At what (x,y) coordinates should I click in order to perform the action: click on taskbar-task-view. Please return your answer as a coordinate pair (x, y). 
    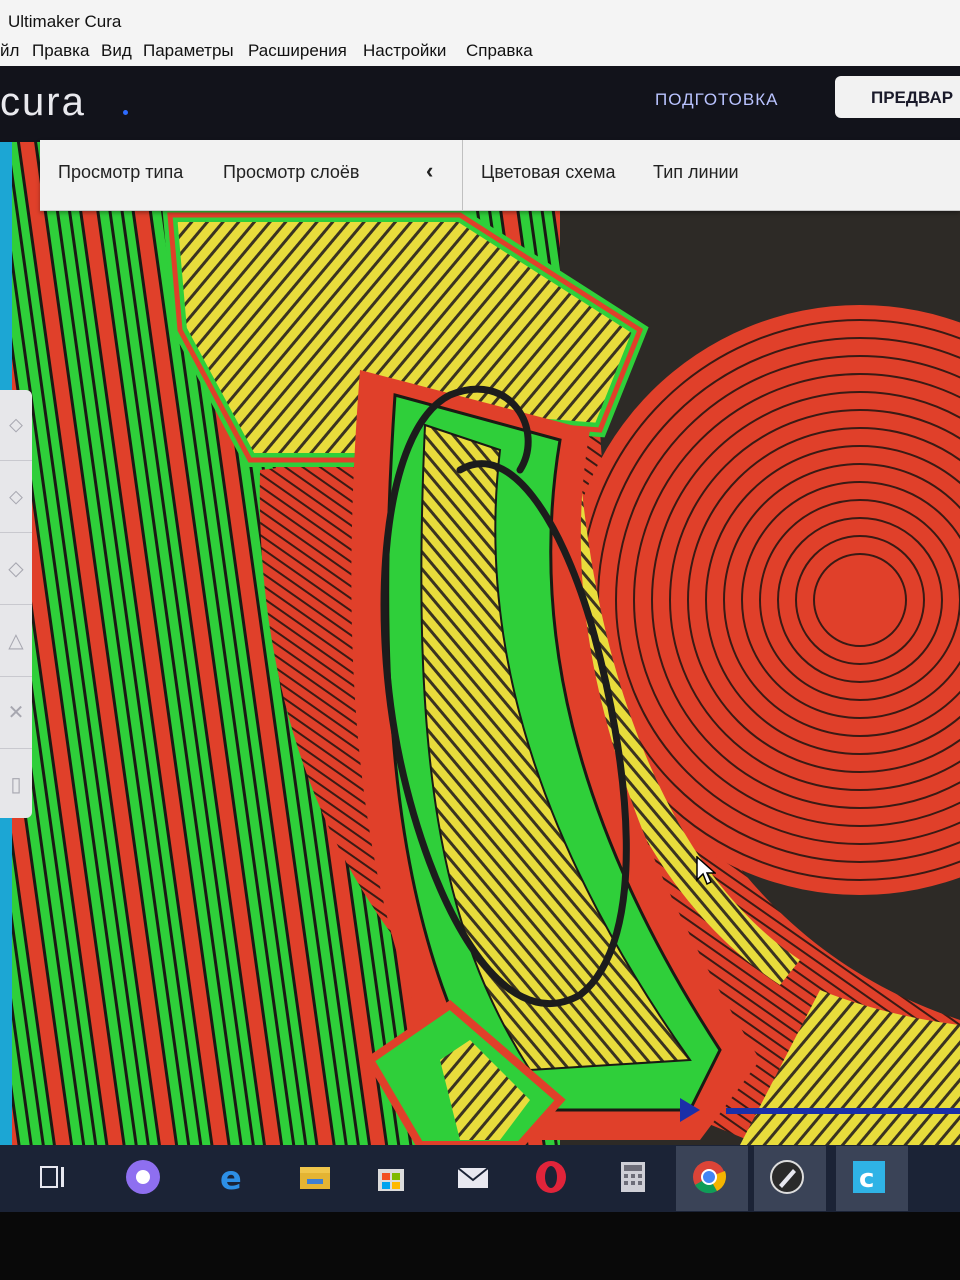
    Looking at the image, I should click on (50, 1178).